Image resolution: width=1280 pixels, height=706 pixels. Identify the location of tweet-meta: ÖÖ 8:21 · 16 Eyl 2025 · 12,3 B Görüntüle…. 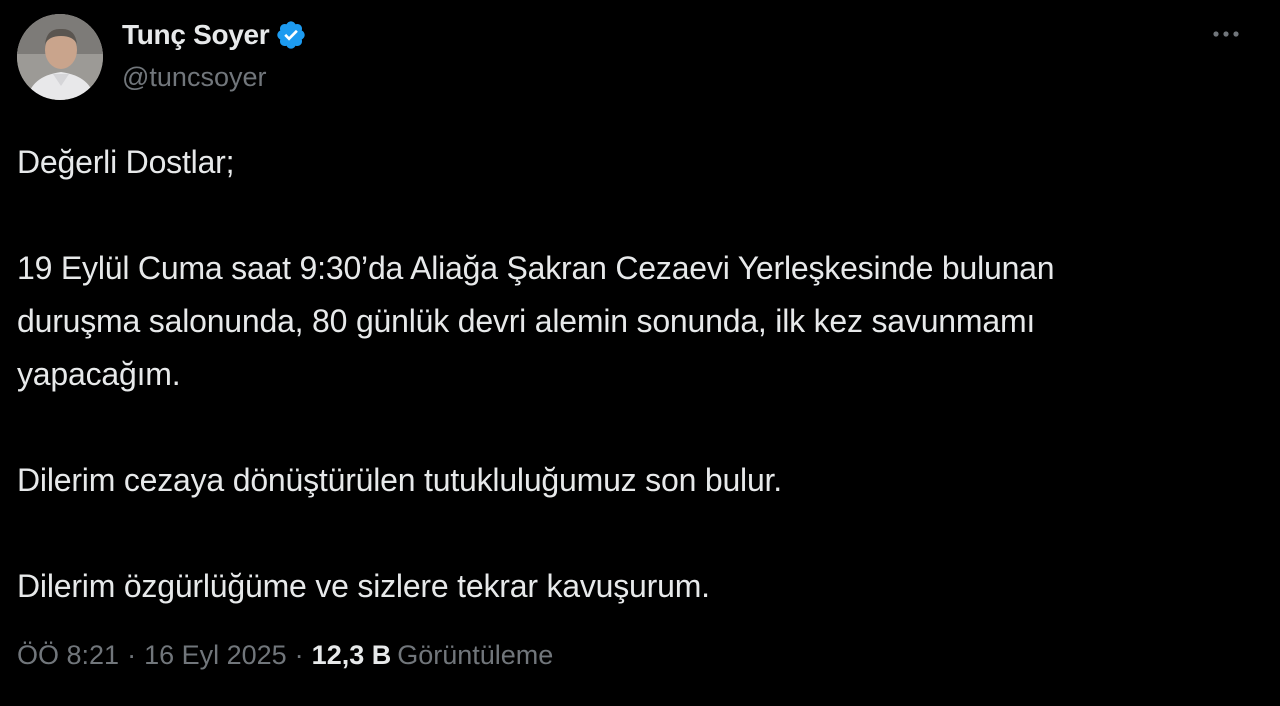
(285, 655).